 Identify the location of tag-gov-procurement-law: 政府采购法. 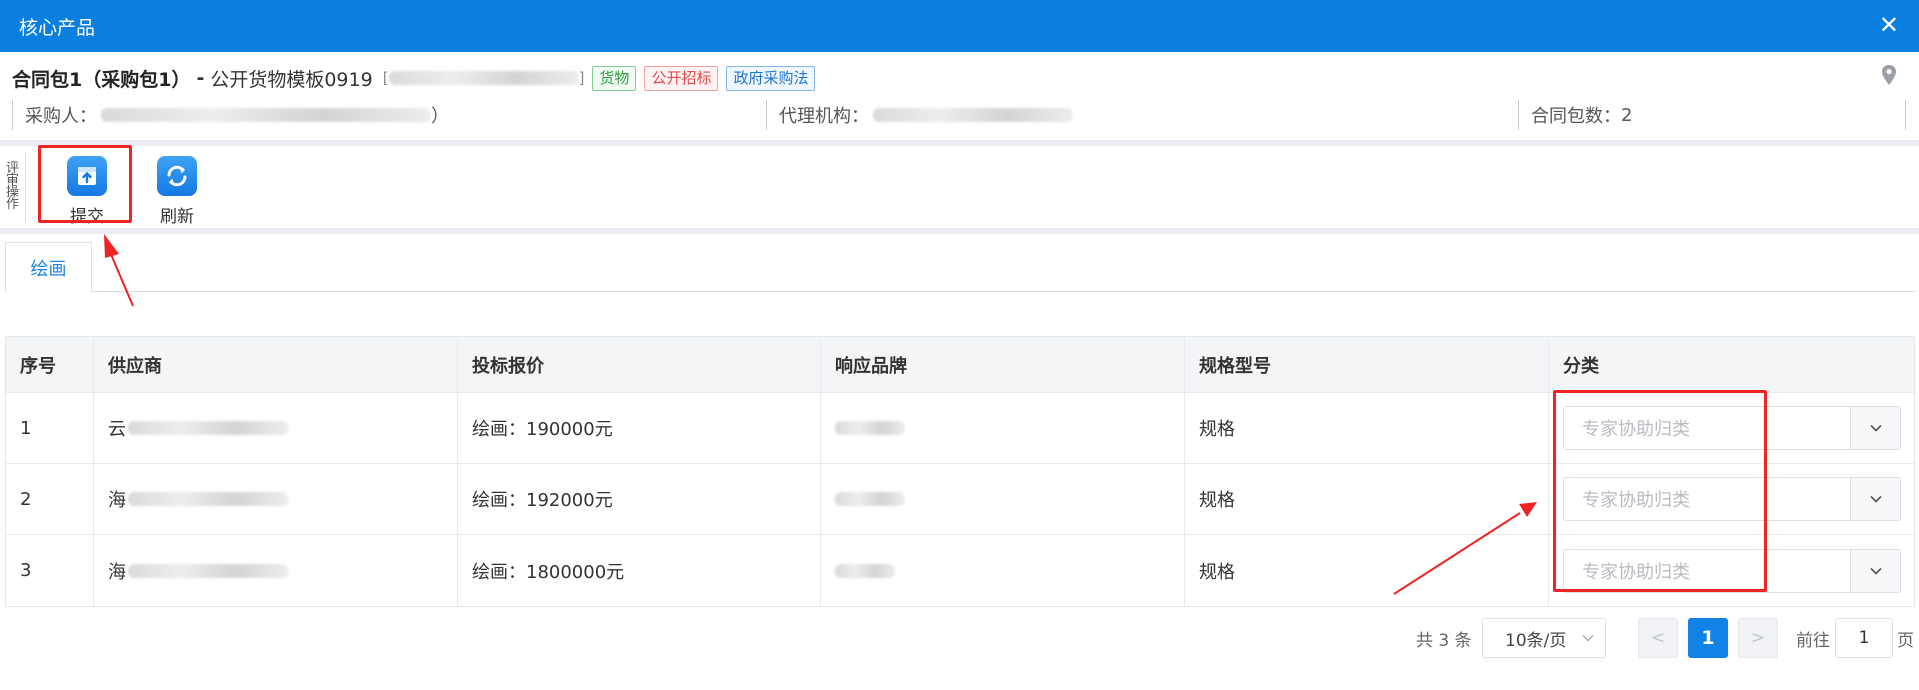
(771, 78).